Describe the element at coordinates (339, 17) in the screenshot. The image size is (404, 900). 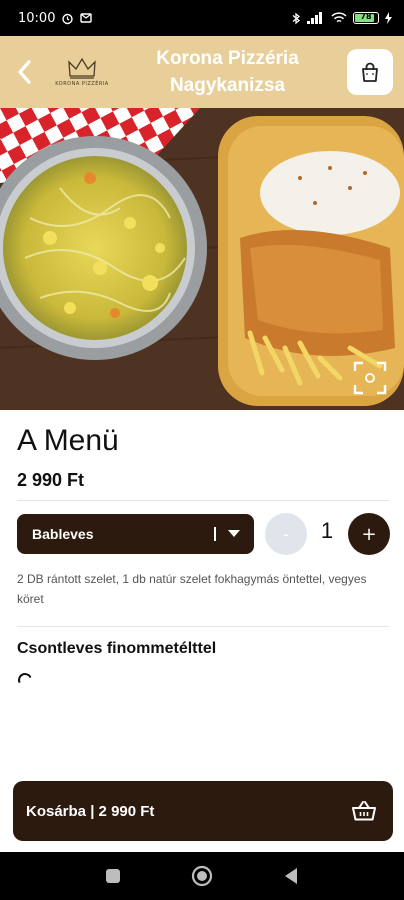
I see `wifi-icon` at that location.